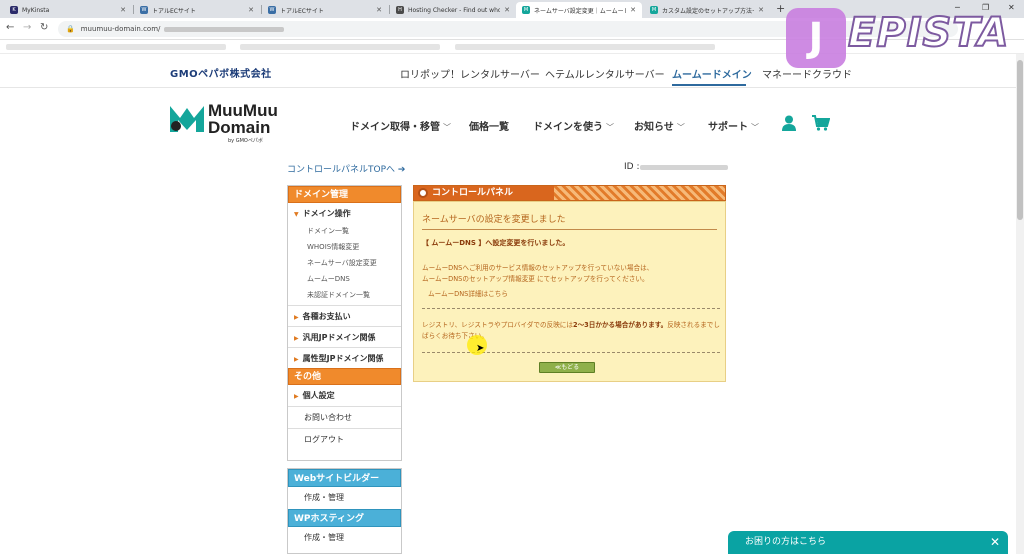 The image size is (1024, 554). I want to click on tab-nameserver-settings: M ネームサーバ設定変更｜ムームードメイ ✕, so click(579, 10).